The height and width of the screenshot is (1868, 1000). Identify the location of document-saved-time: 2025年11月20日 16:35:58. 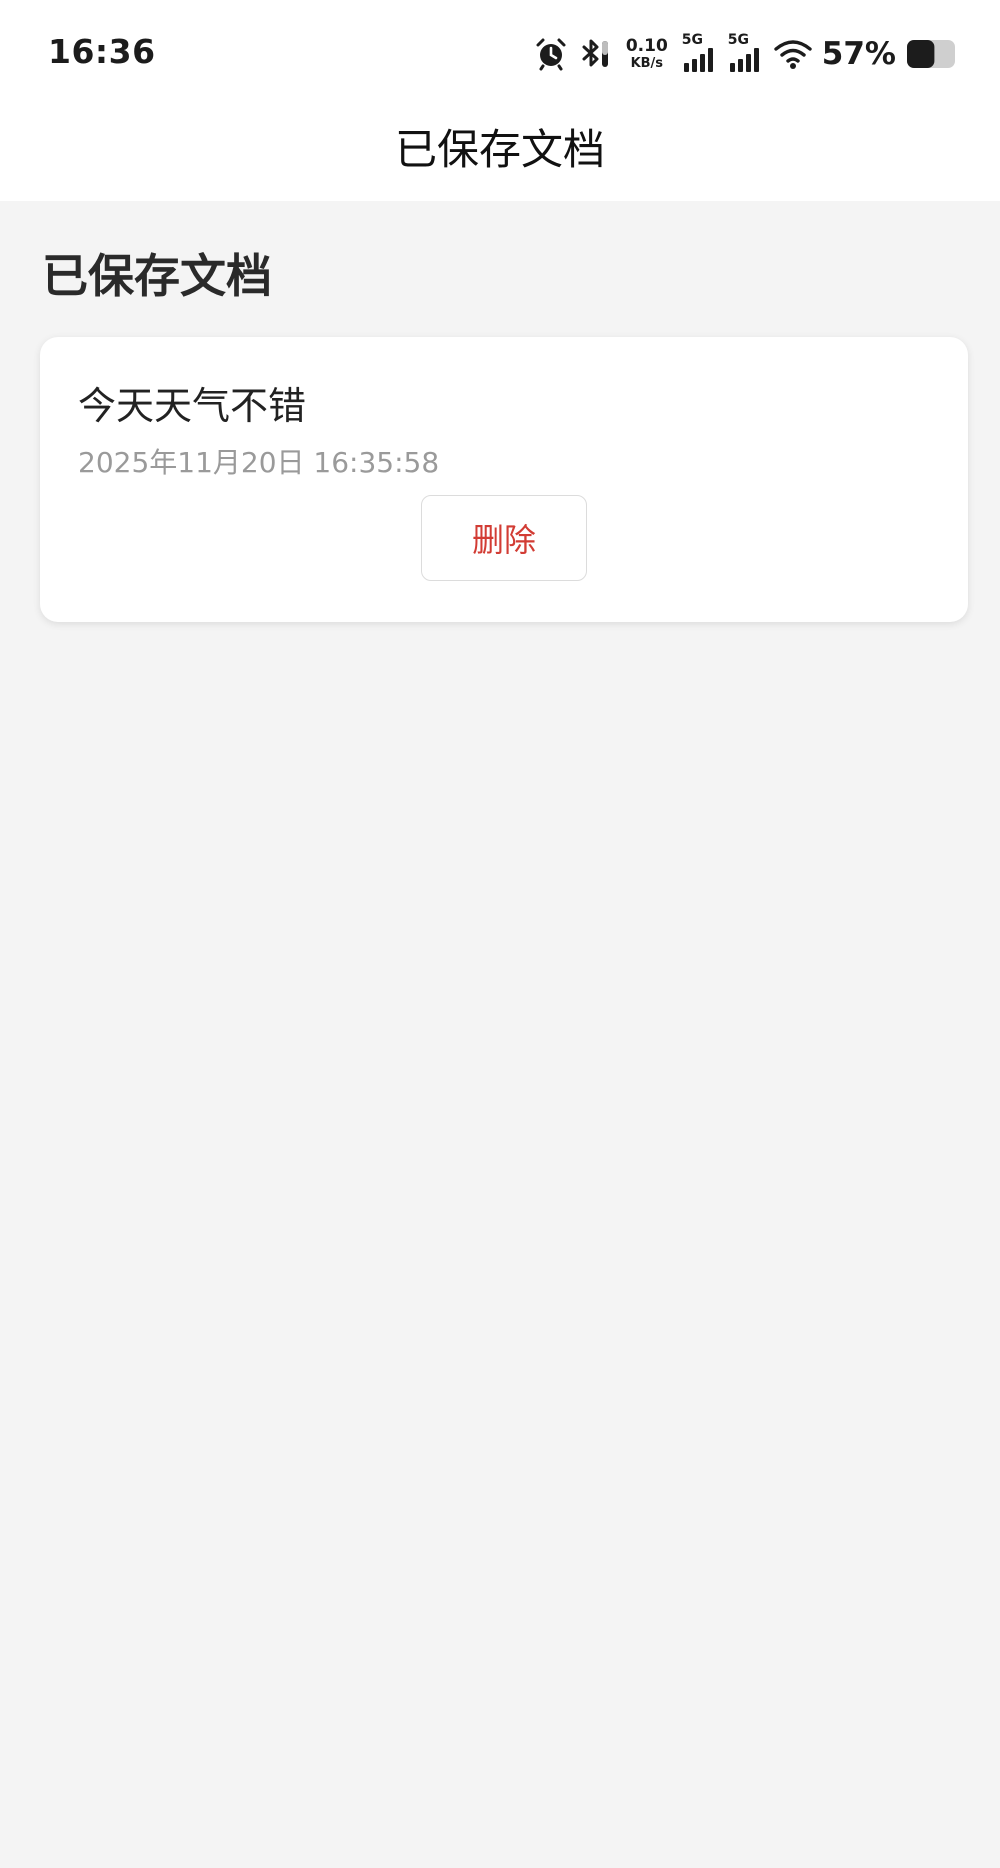
(259, 462).